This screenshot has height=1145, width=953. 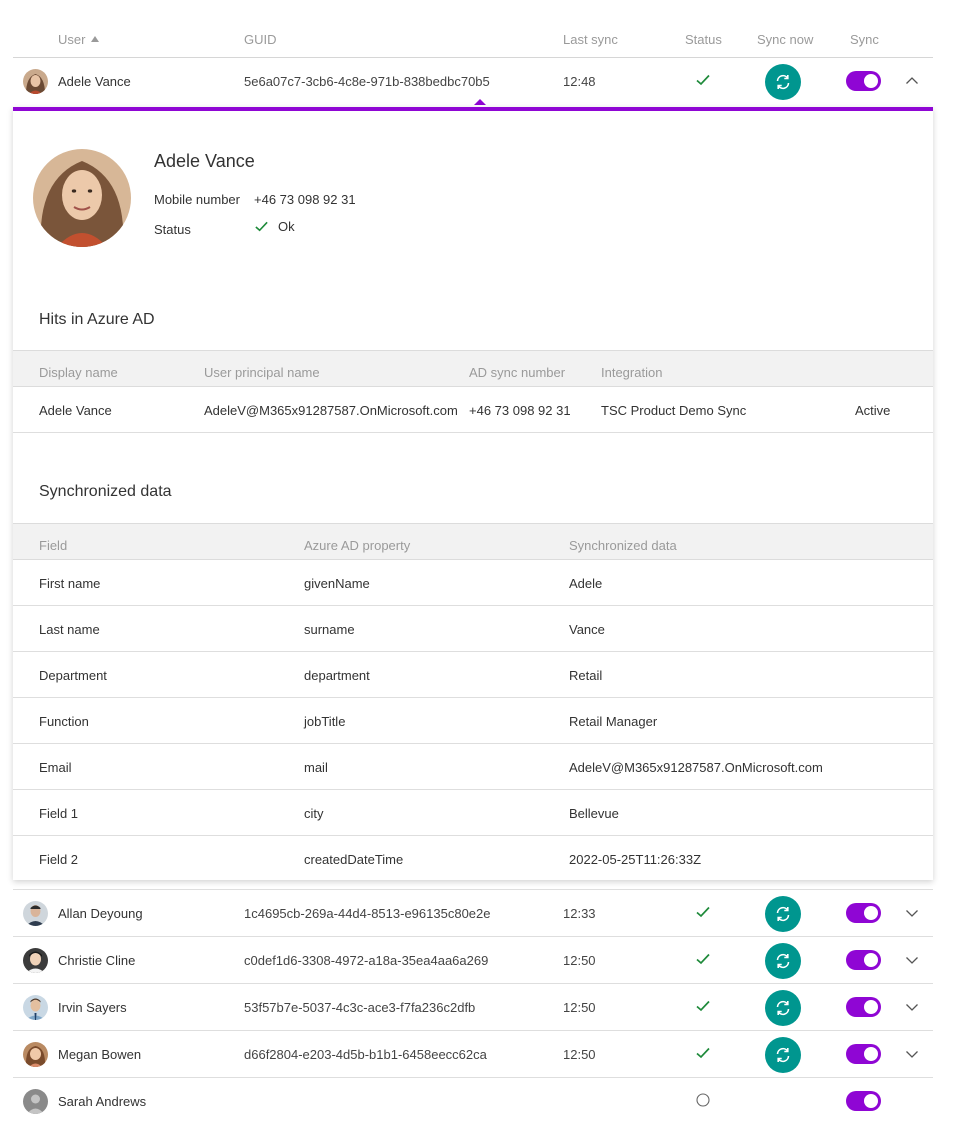 I want to click on sync-data-row: Last name surname Vance, so click(x=473, y=629).